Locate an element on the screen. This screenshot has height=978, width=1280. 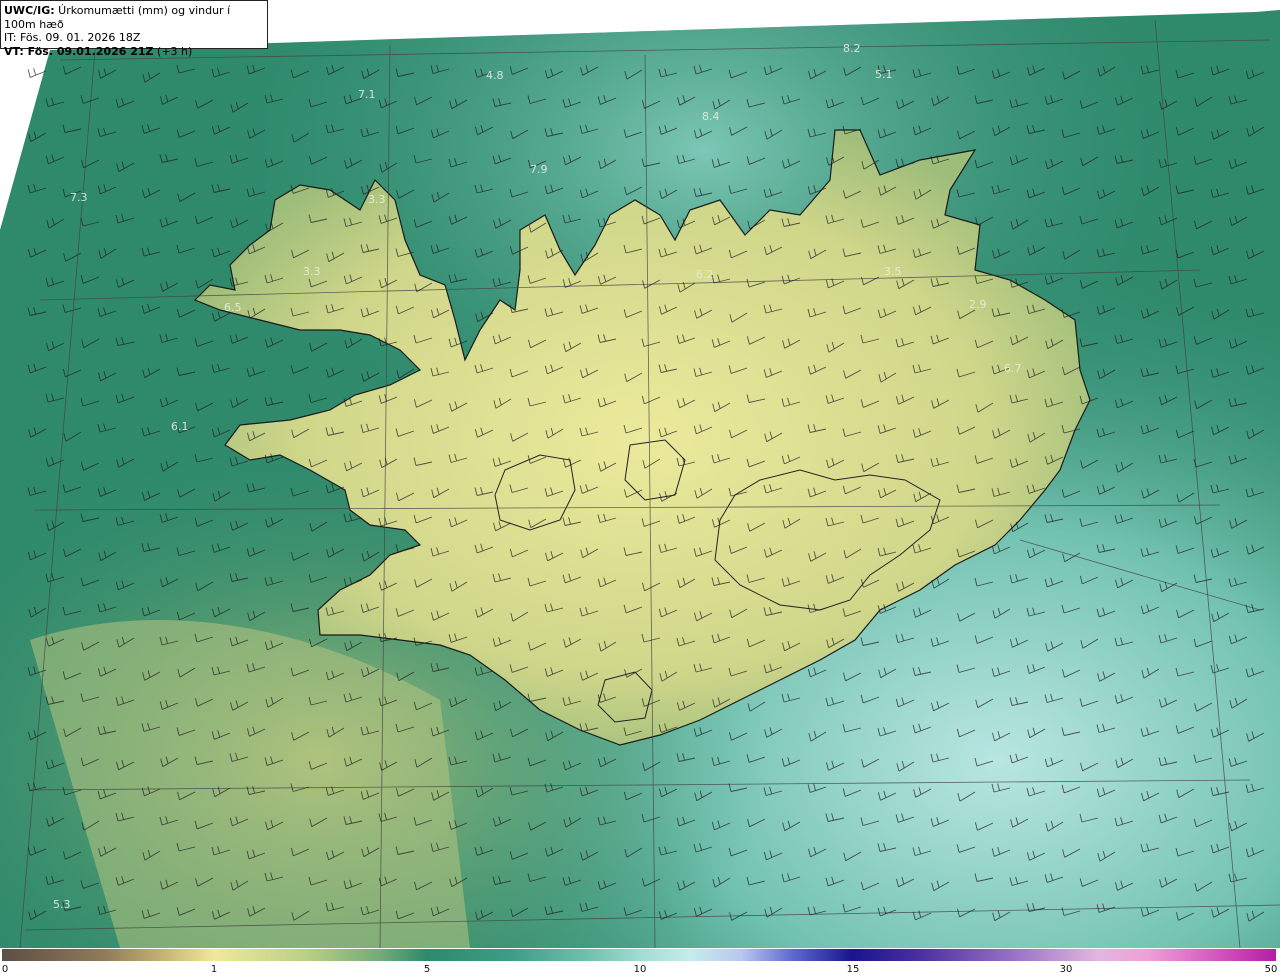
value-label: 2.9 is located at coordinates (978, 304).